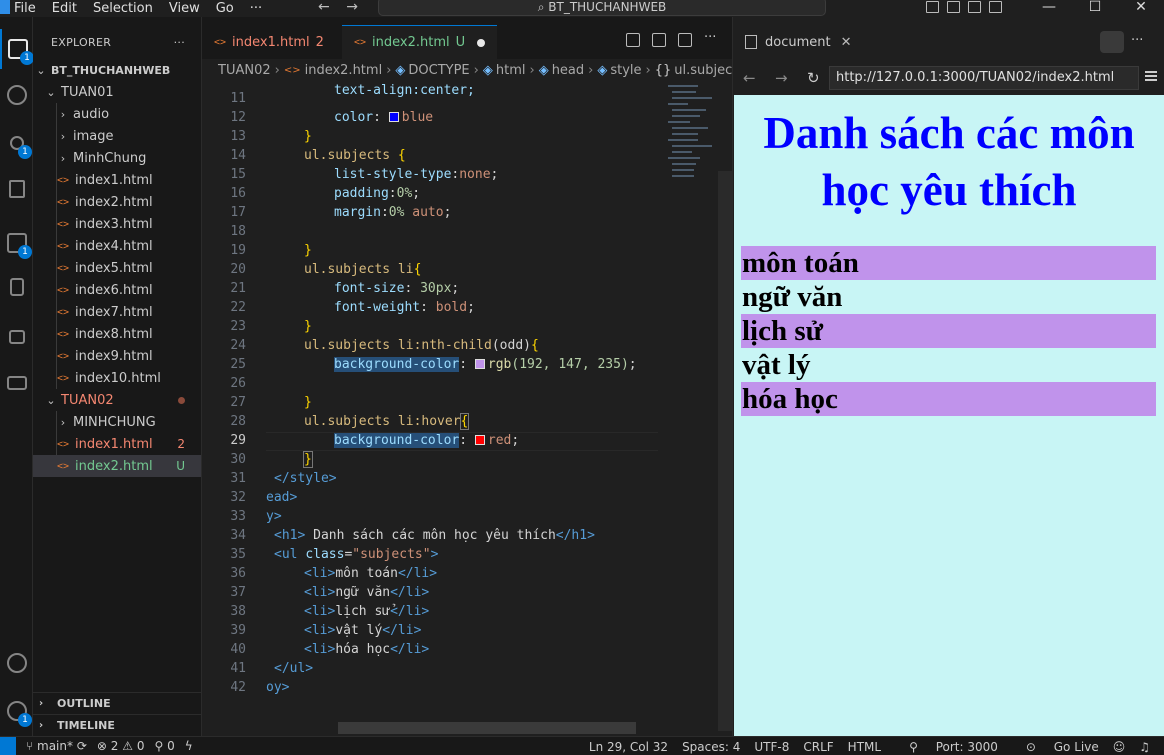 This screenshot has height=755, width=1164. I want to click on maximize-button: ☐, so click(1095, 7).